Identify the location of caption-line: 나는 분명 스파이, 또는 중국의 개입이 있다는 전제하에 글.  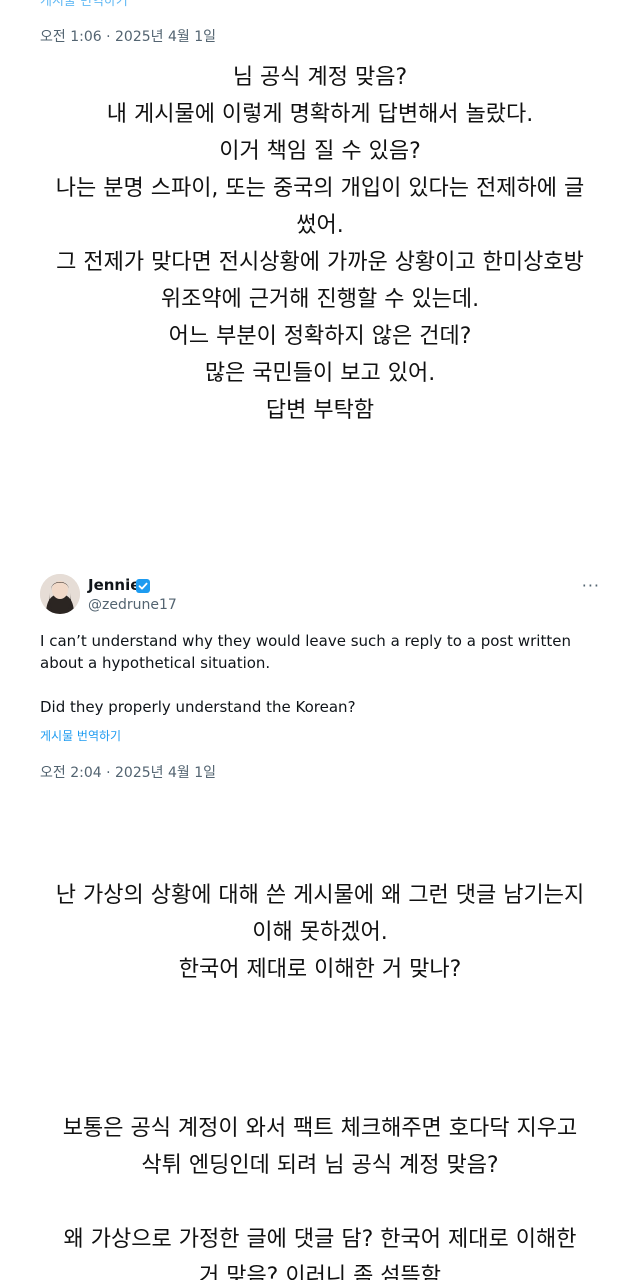
(320, 188).